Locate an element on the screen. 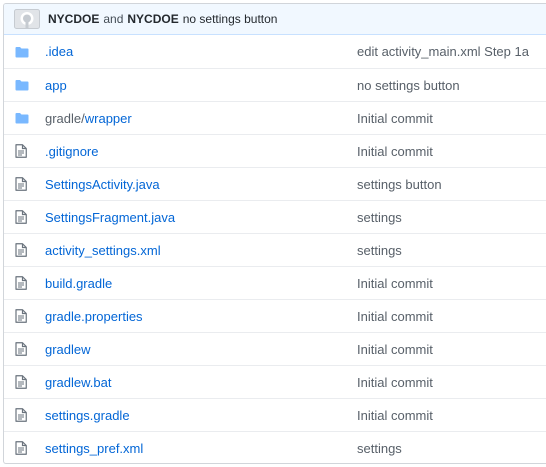 This screenshot has width=546, height=467. entry-name: settings.gradle is located at coordinates (87, 415).